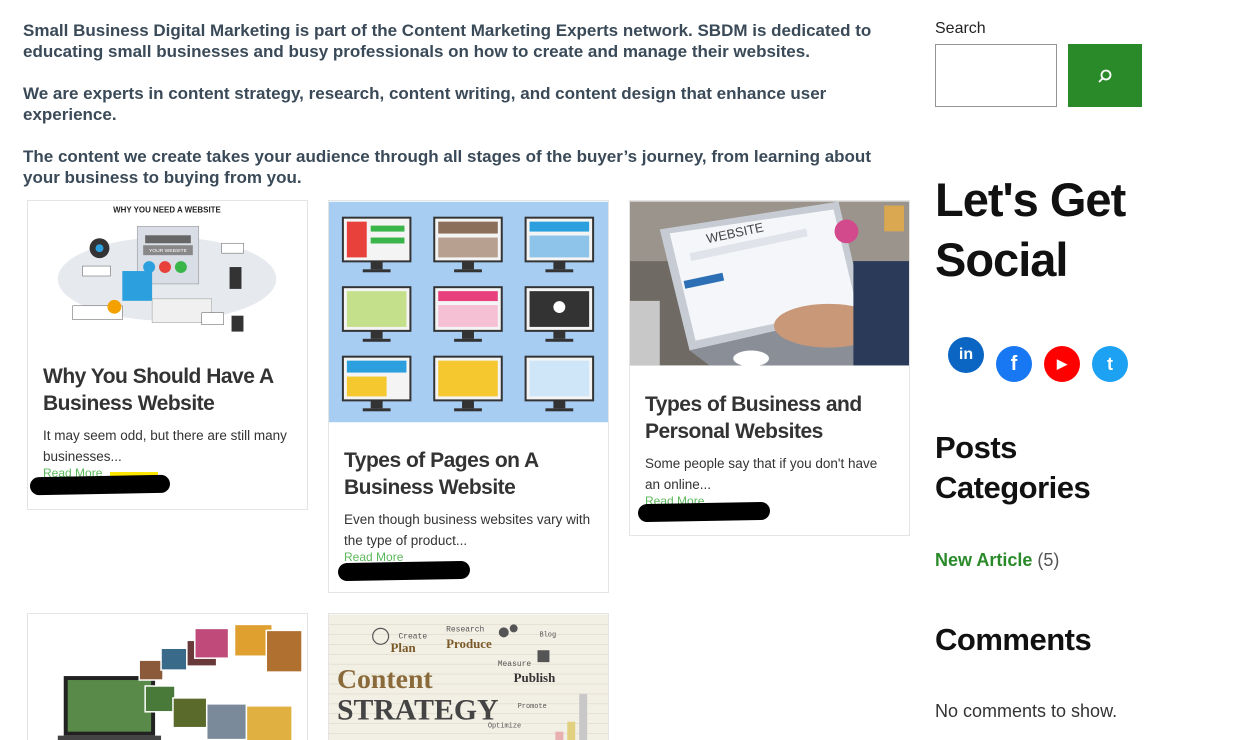 This screenshot has height=740, width=1247. I want to click on thumbnail-text: Blog, so click(547, 635).